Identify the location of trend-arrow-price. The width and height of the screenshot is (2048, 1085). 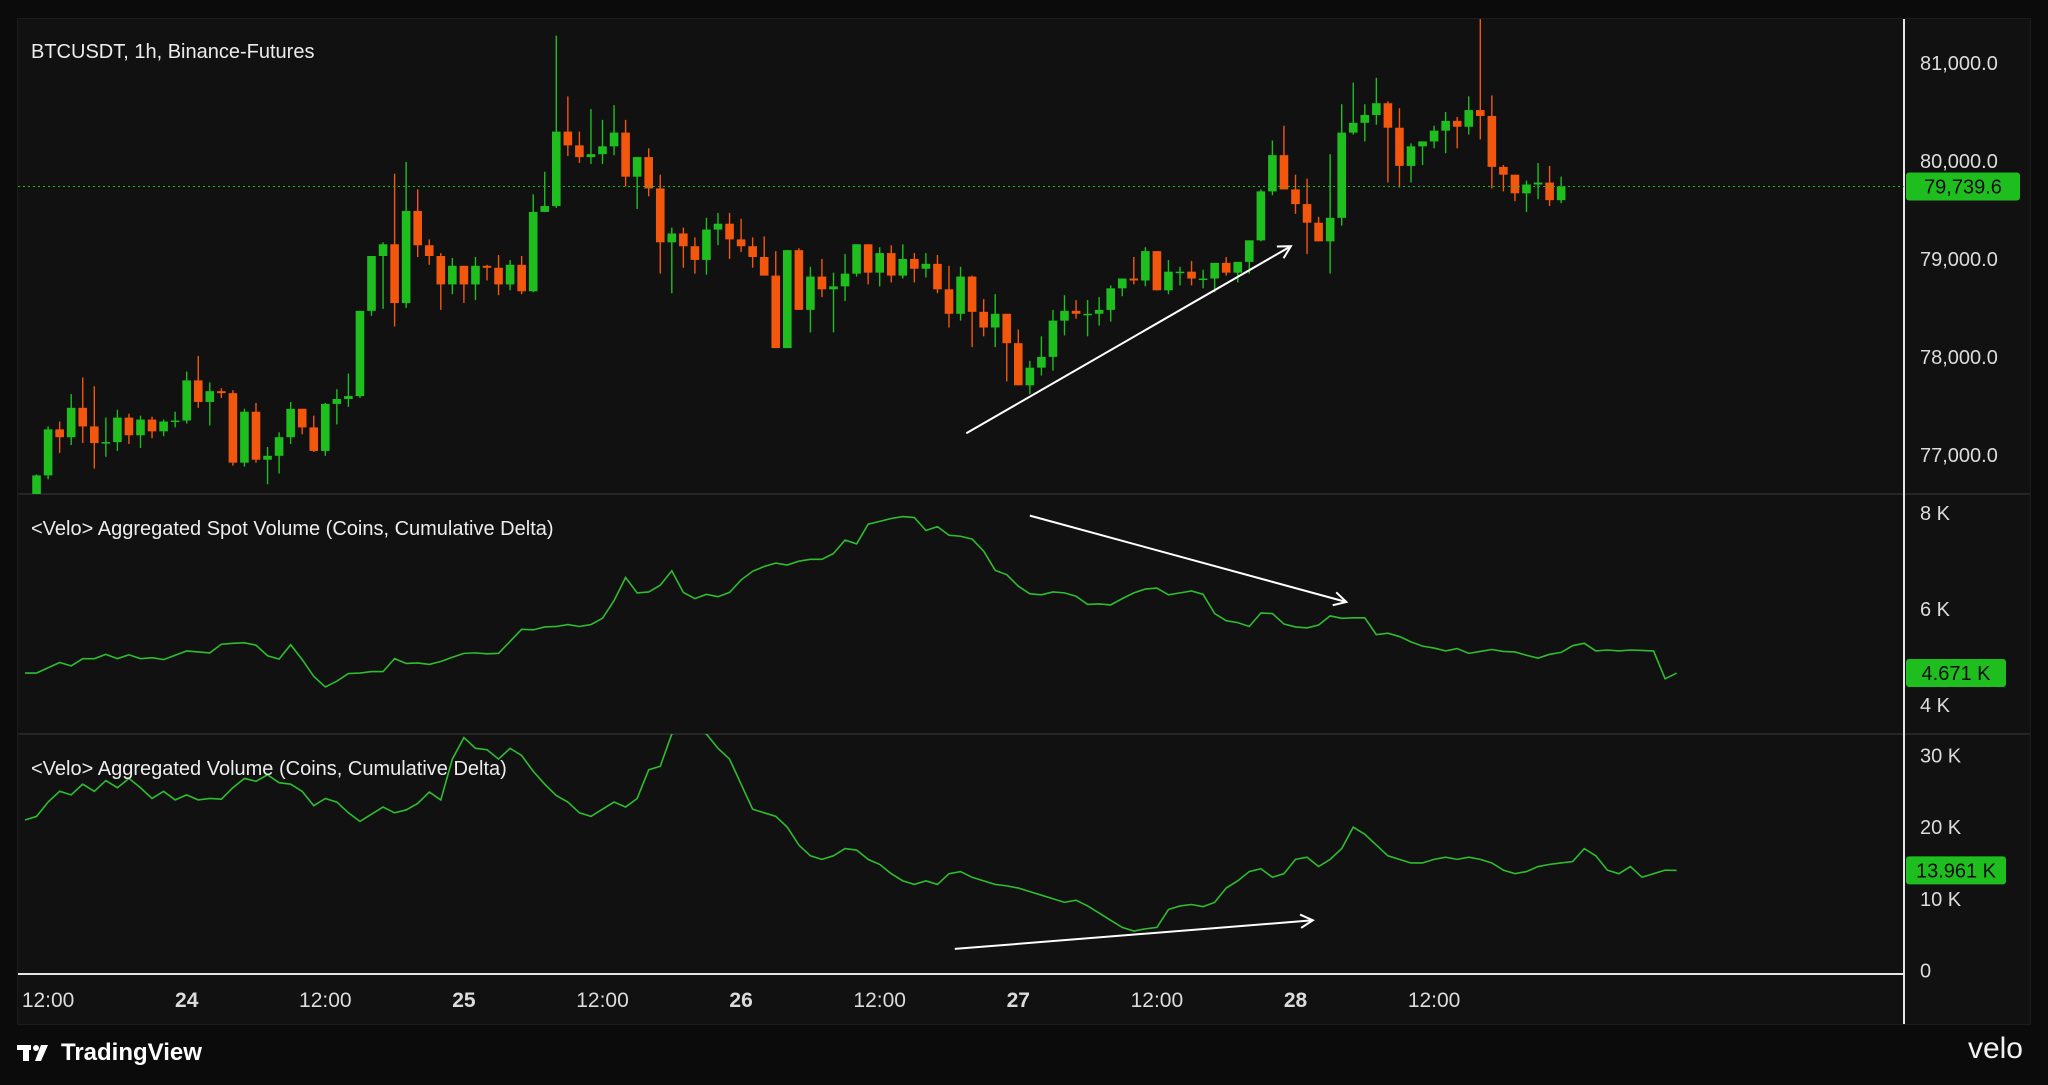
(1128, 340).